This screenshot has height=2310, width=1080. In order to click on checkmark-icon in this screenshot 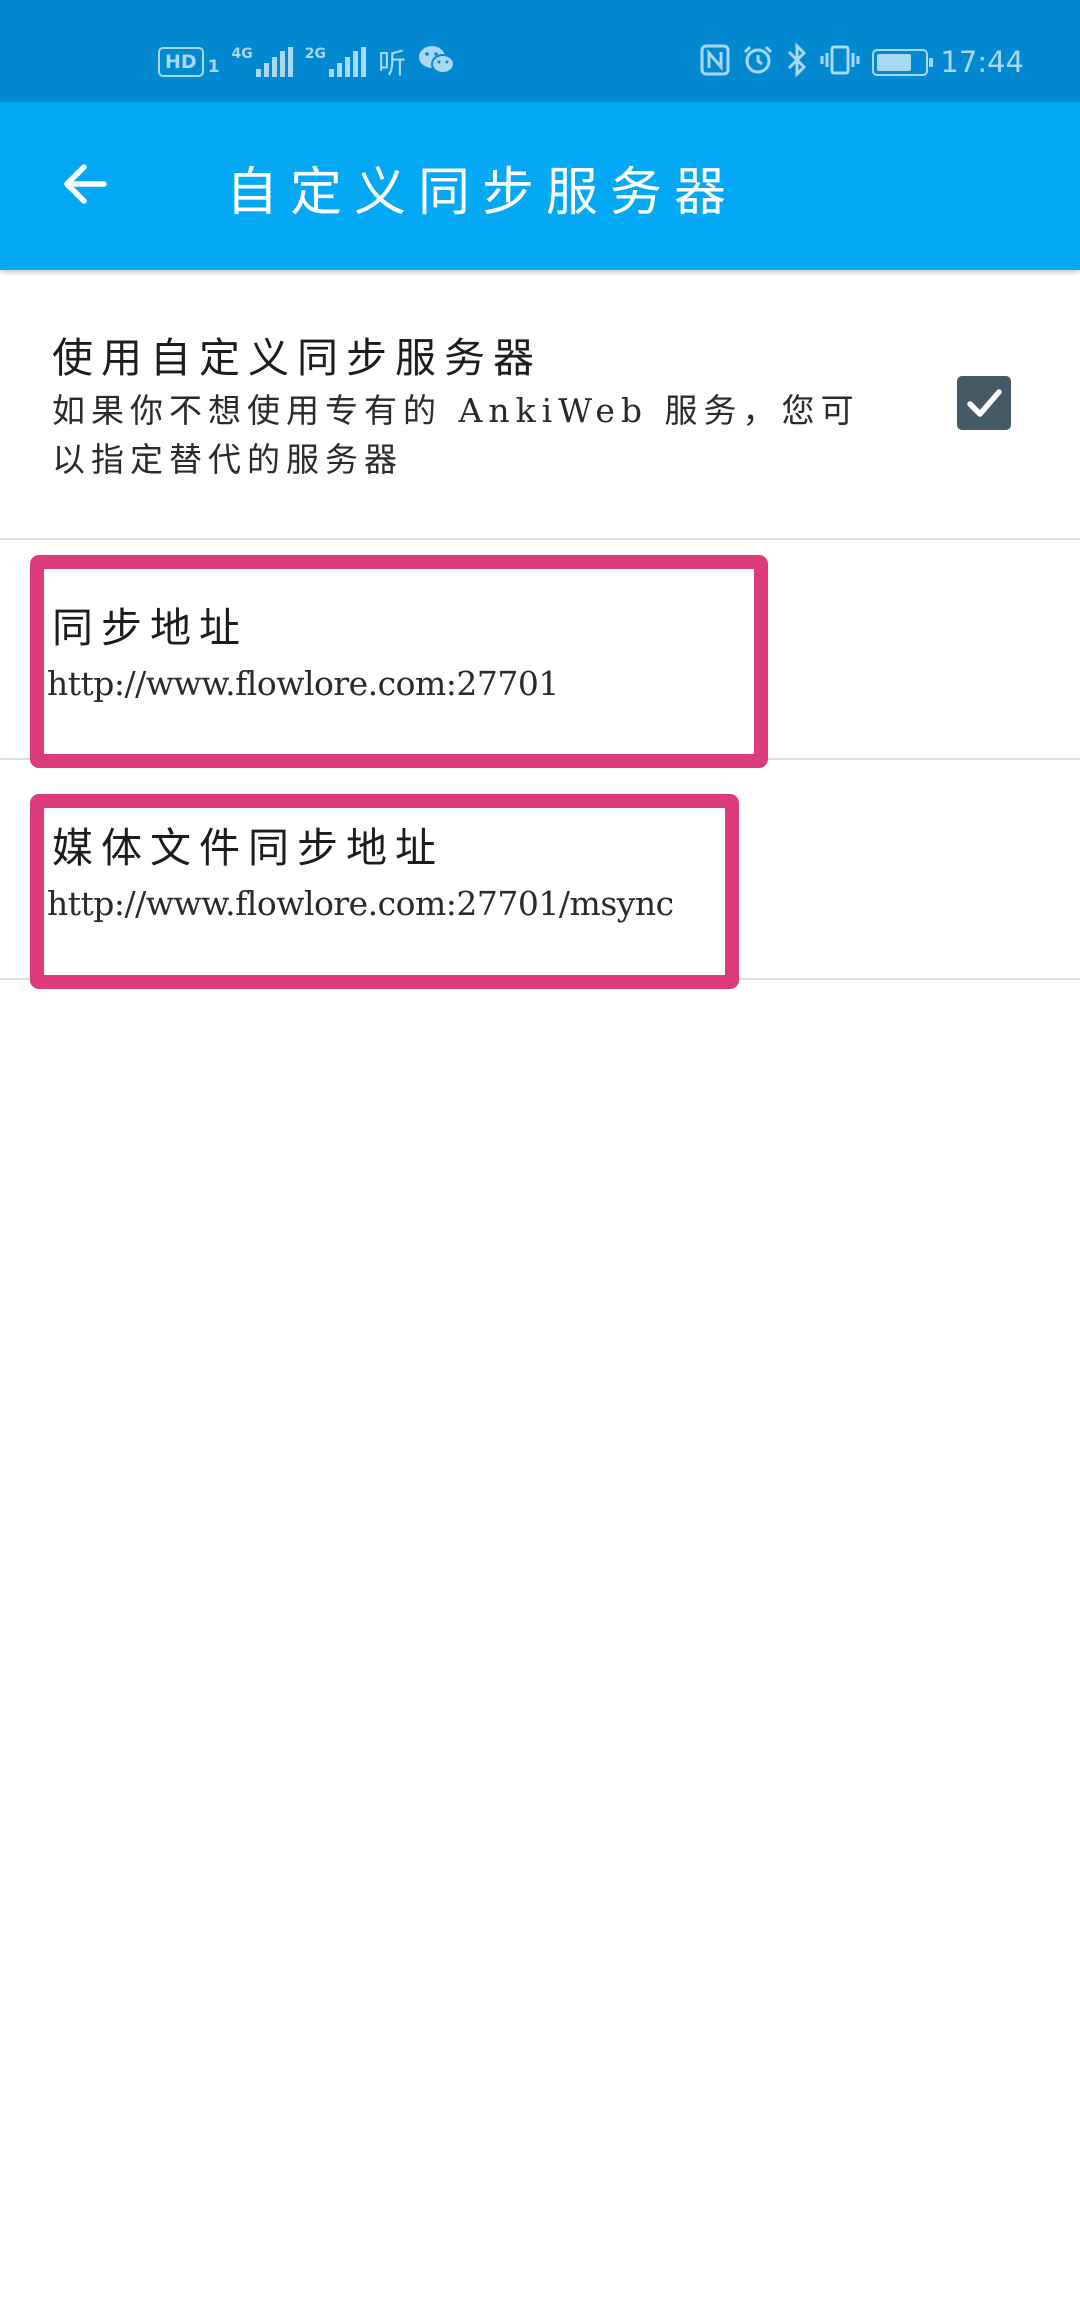, I will do `click(984, 403)`.